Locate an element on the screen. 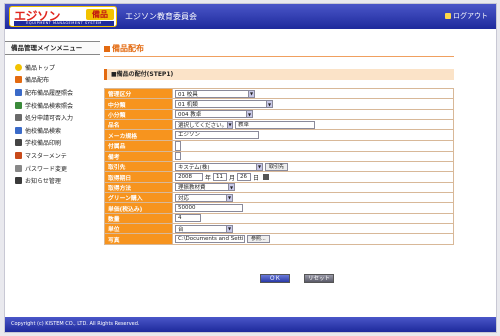 This screenshot has height=336, width=500. maker-label: メーカ規格 is located at coordinates (138, 135).